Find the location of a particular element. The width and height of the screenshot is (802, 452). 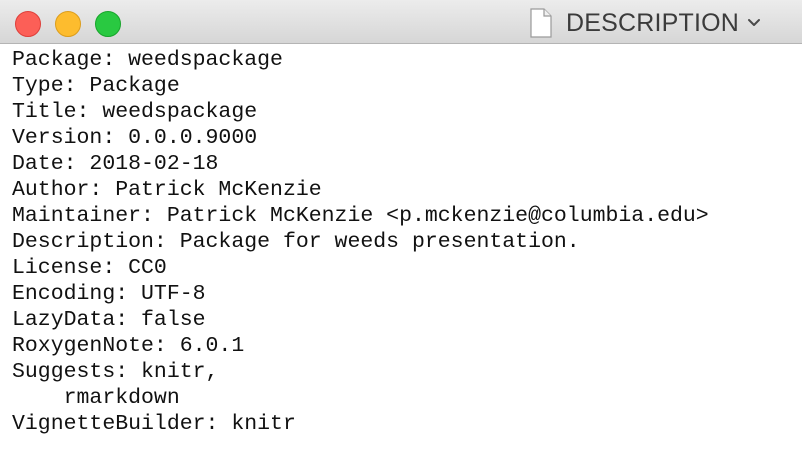

text-line: License: CC0 is located at coordinates (89, 268).